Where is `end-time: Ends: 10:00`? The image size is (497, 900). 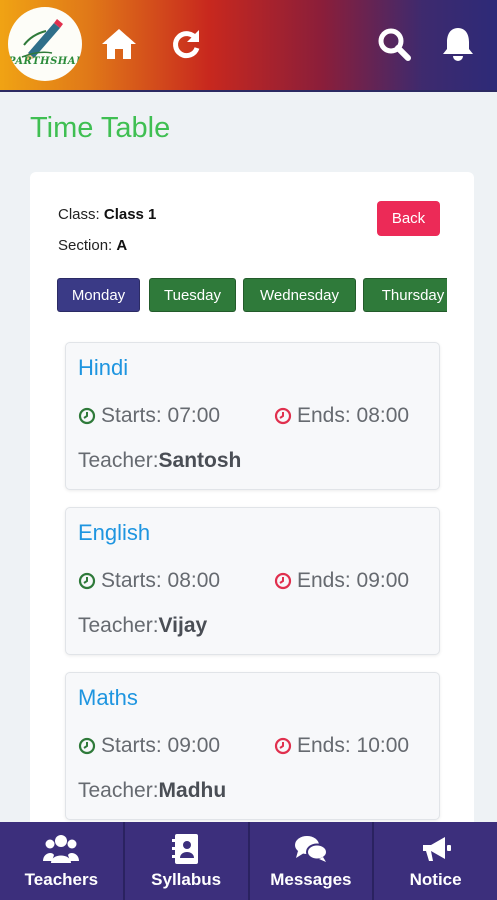
end-time: Ends: 10:00 is located at coordinates (341, 746).